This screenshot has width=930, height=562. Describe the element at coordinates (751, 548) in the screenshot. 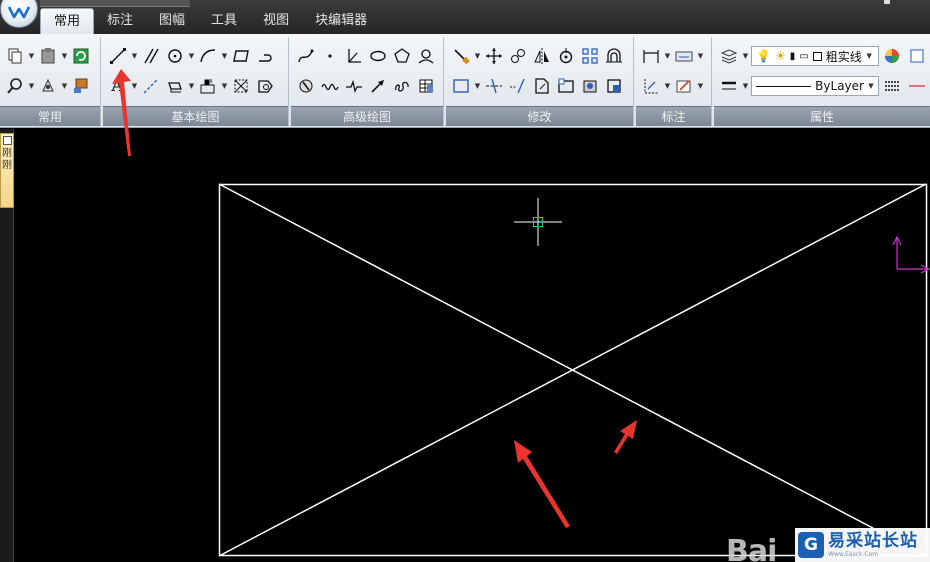

I see `watermark-baidu: Bai` at that location.